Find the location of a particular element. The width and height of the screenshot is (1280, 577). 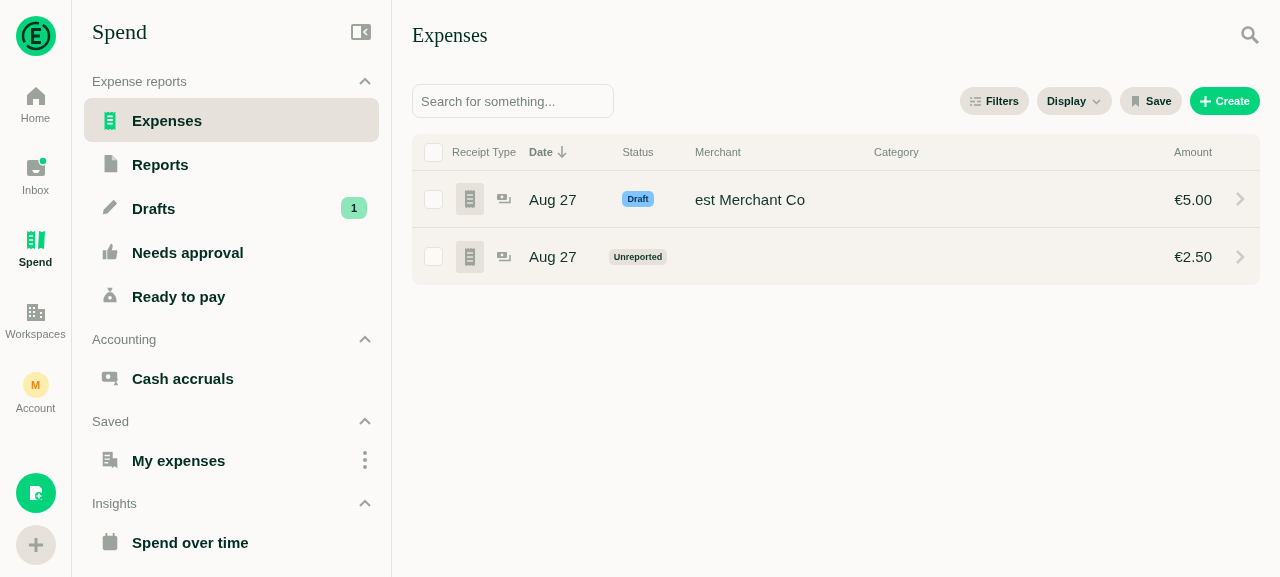

search-icon is located at coordinates (1250, 35).